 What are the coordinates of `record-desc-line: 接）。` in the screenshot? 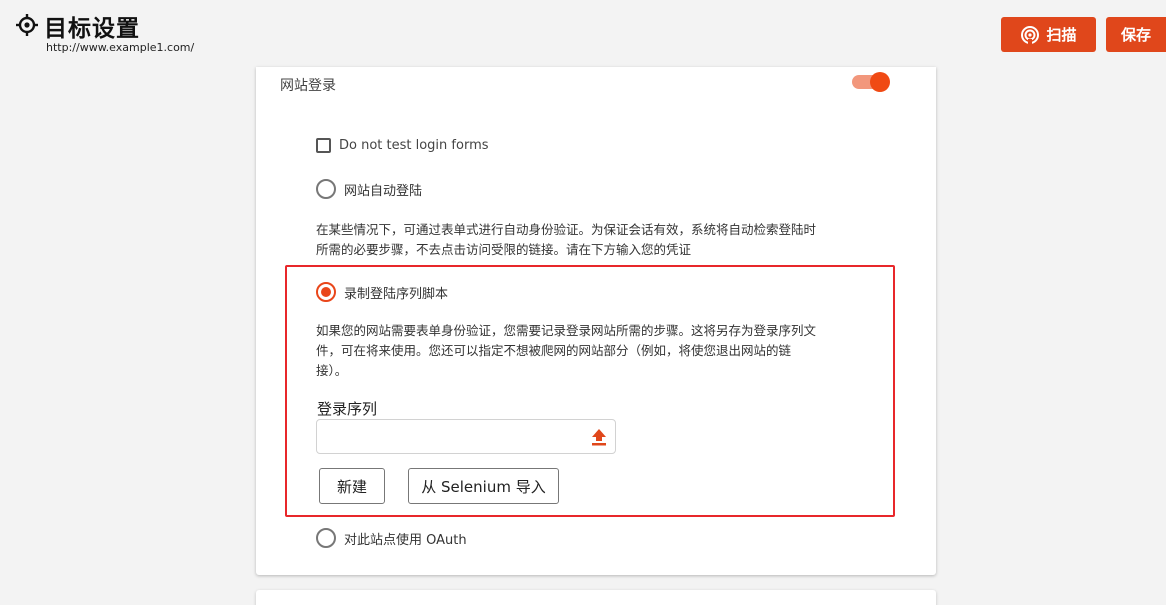 It's located at (332, 370).